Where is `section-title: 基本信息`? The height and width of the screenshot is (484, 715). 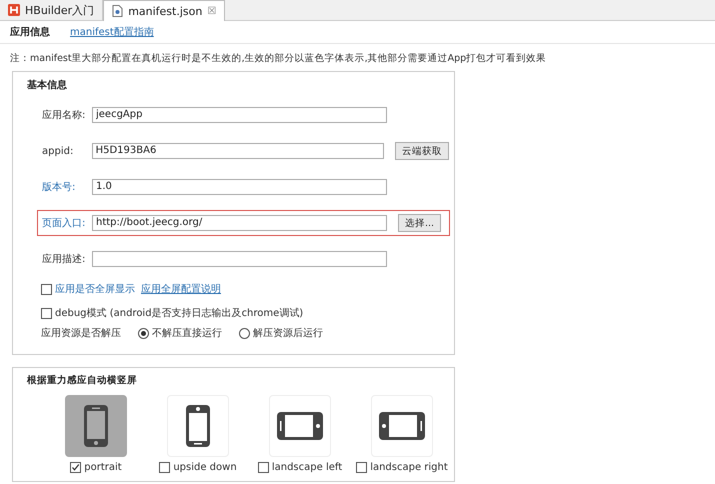
section-title: 基本信息 is located at coordinates (47, 85).